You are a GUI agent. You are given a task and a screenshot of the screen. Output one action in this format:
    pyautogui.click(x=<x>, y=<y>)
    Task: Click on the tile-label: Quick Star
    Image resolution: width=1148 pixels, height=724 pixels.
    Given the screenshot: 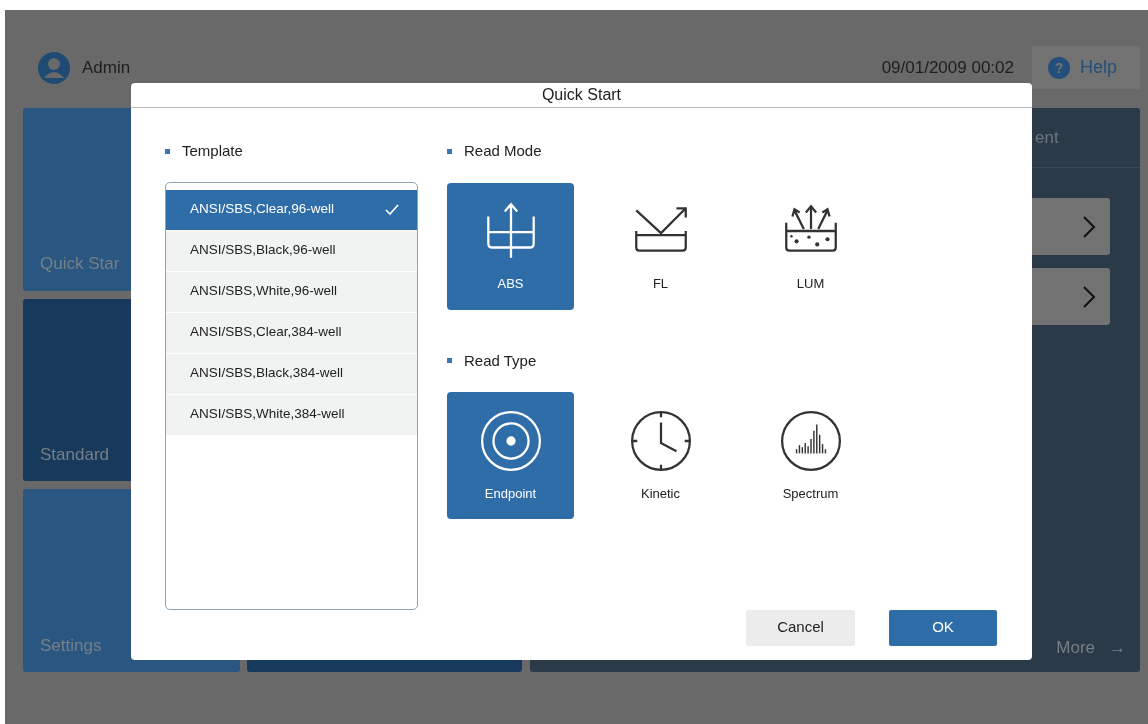 What is the action you would take?
    pyautogui.click(x=80, y=264)
    